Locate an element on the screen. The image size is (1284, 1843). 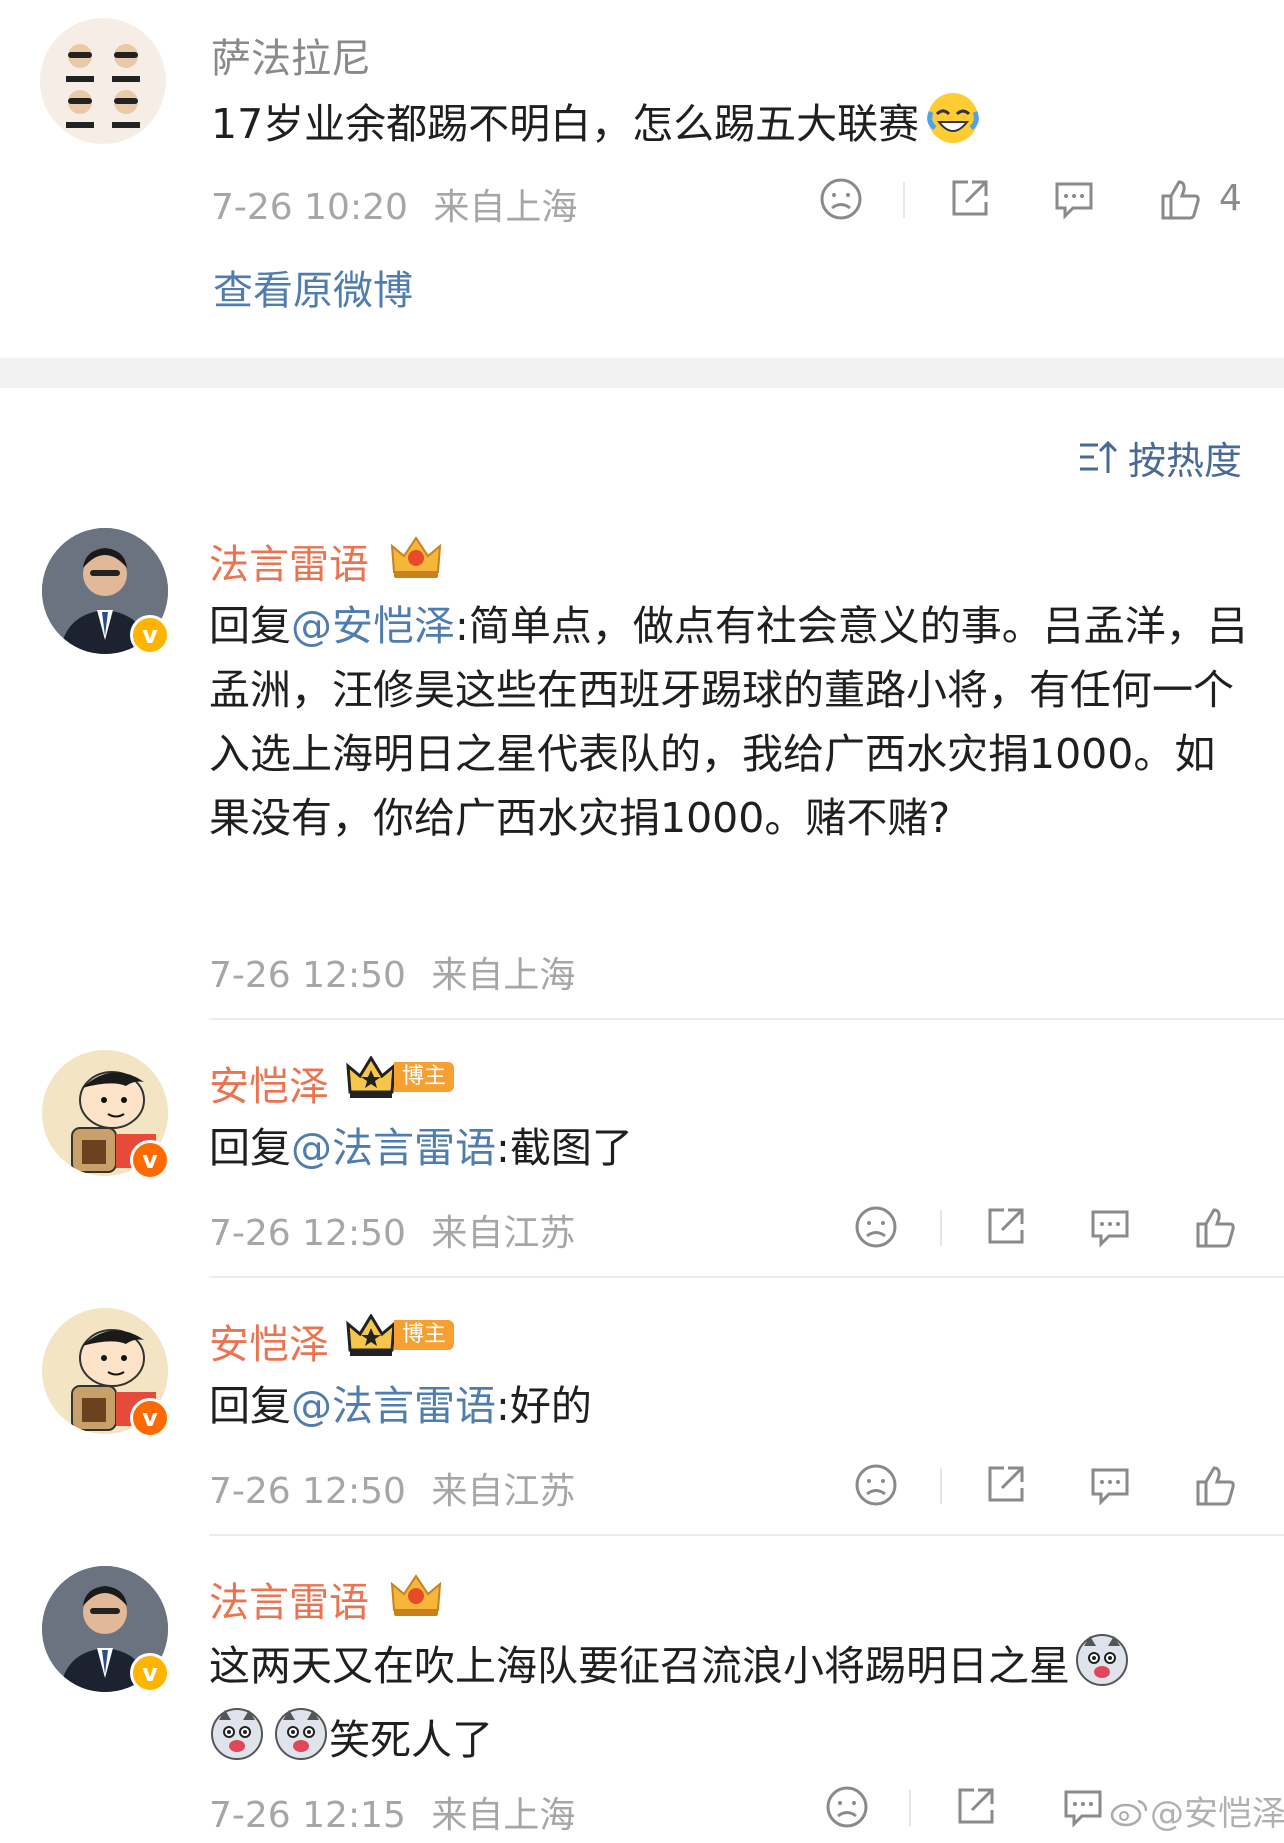
comment-text: 17岁业余都踢不明白，怎么踢五大联赛 is located at coordinates (596, 127).